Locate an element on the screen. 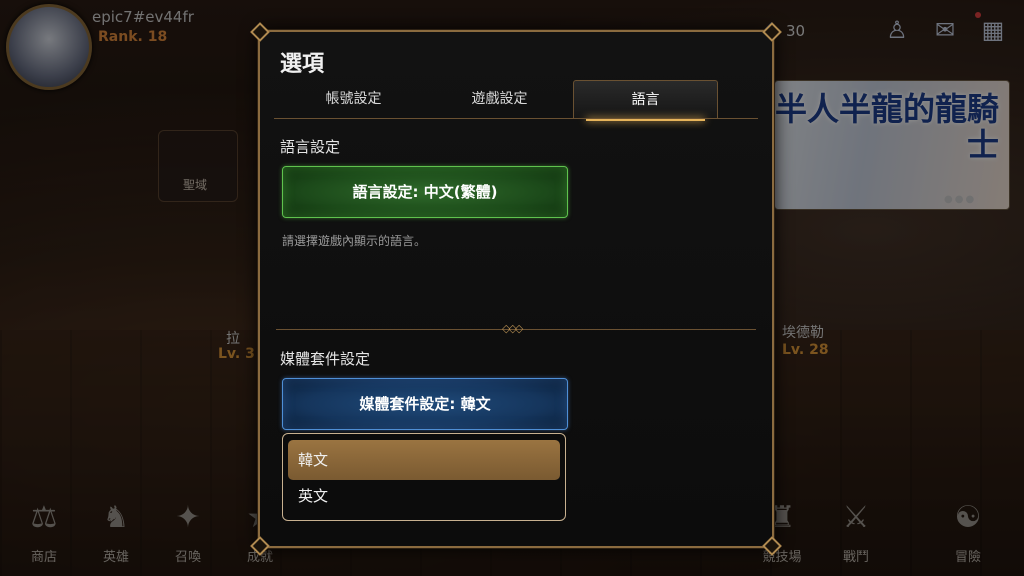 This screenshot has height=576, width=1024. dialog-title: 選項 is located at coordinates (302, 64).